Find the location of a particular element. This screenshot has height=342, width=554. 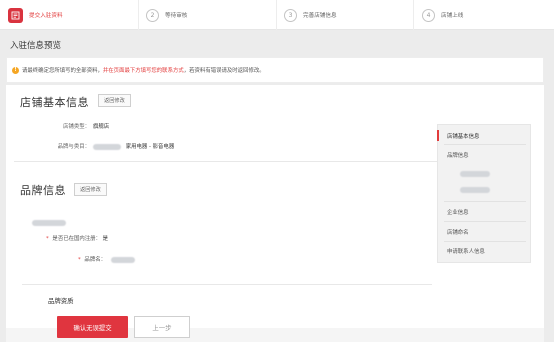

step-3-label: 完善店铺信息 is located at coordinates (320, 16).